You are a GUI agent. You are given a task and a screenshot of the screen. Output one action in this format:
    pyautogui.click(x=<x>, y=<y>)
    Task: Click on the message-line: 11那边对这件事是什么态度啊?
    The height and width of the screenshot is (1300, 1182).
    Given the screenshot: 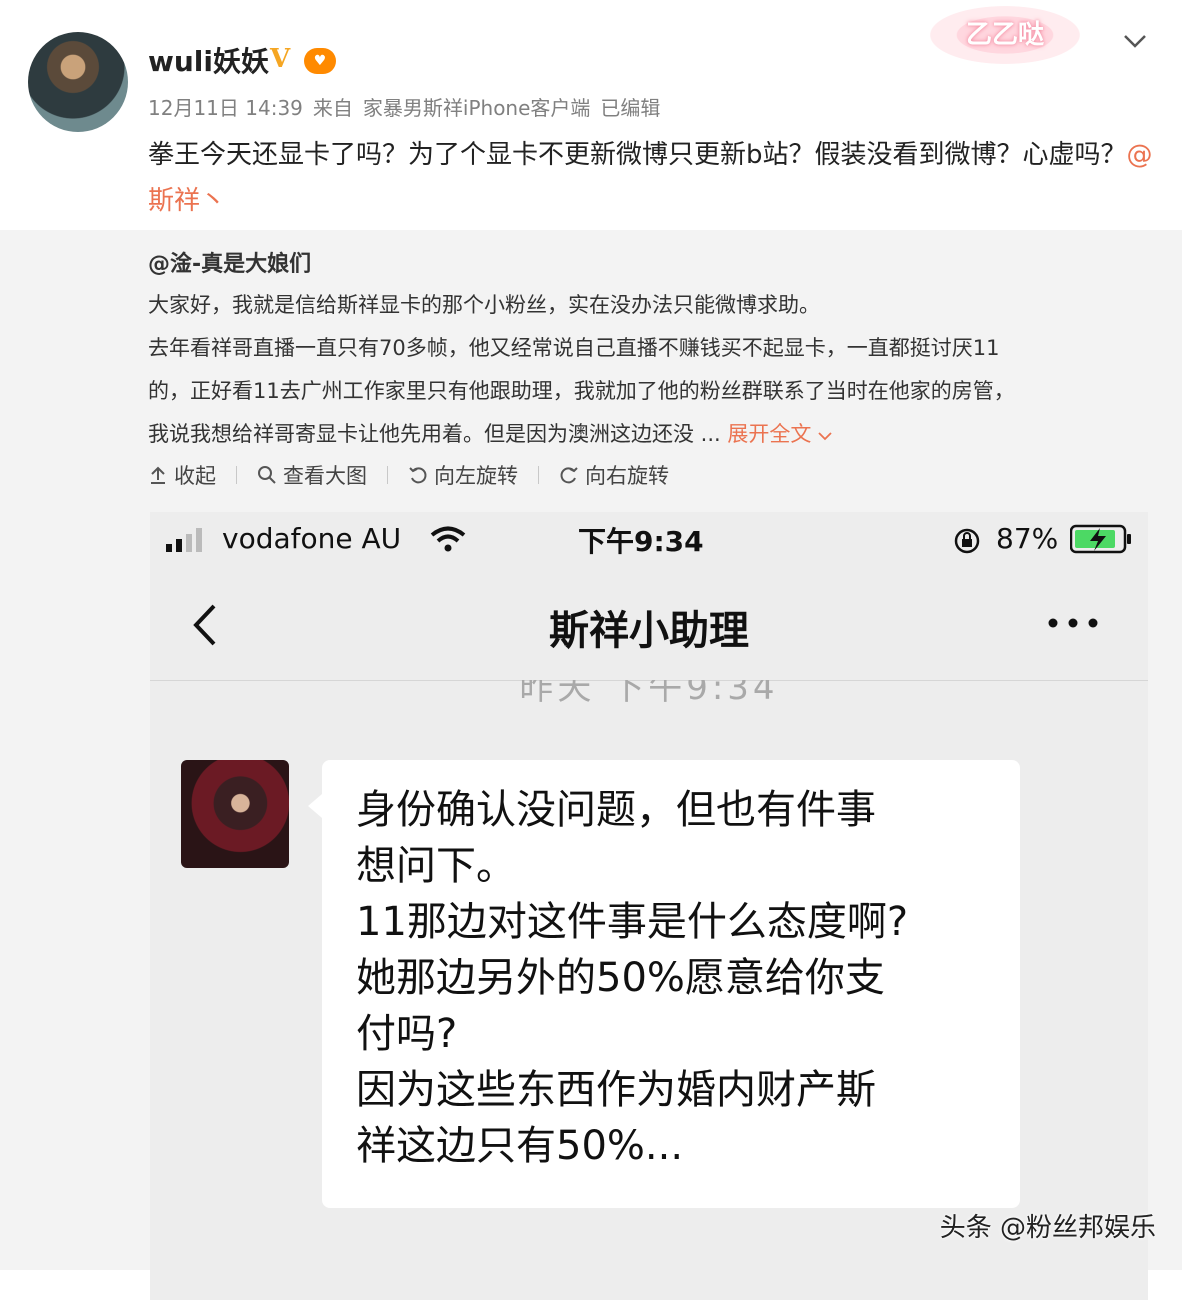 What is the action you would take?
    pyautogui.click(x=632, y=922)
    